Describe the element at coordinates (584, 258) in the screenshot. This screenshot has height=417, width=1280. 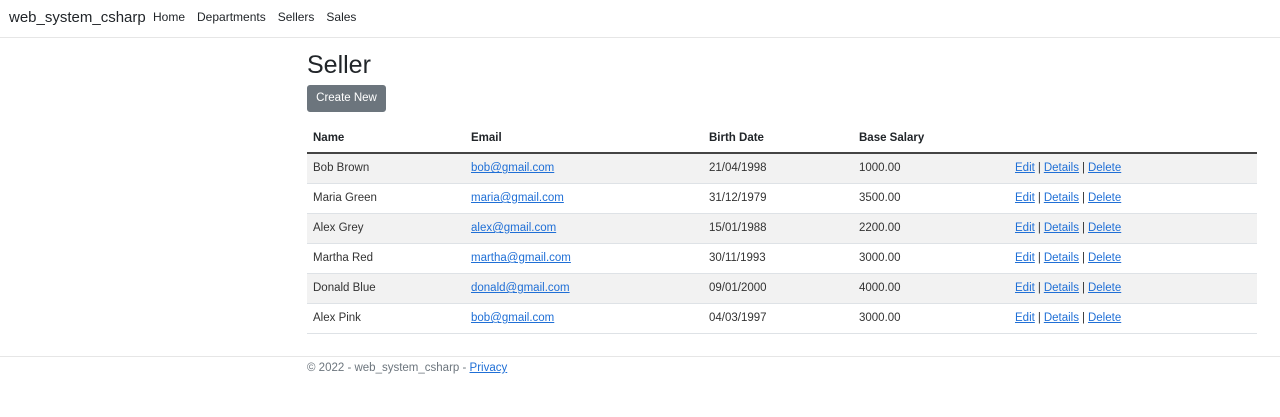
I see `cell-email: martha@gmail.com` at that location.